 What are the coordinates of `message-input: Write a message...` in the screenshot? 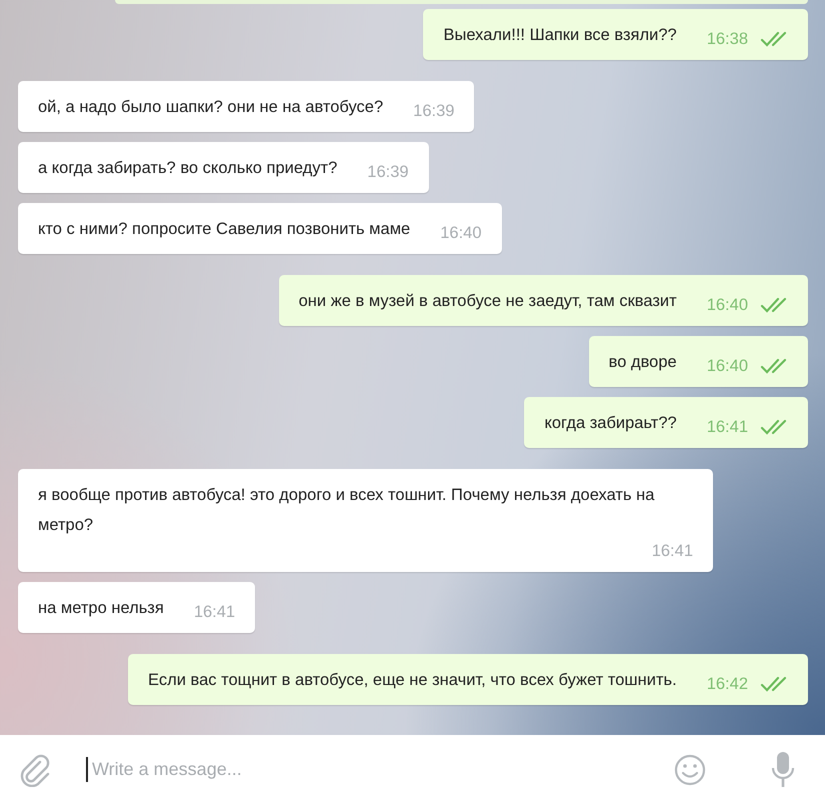 It's located at (367, 769).